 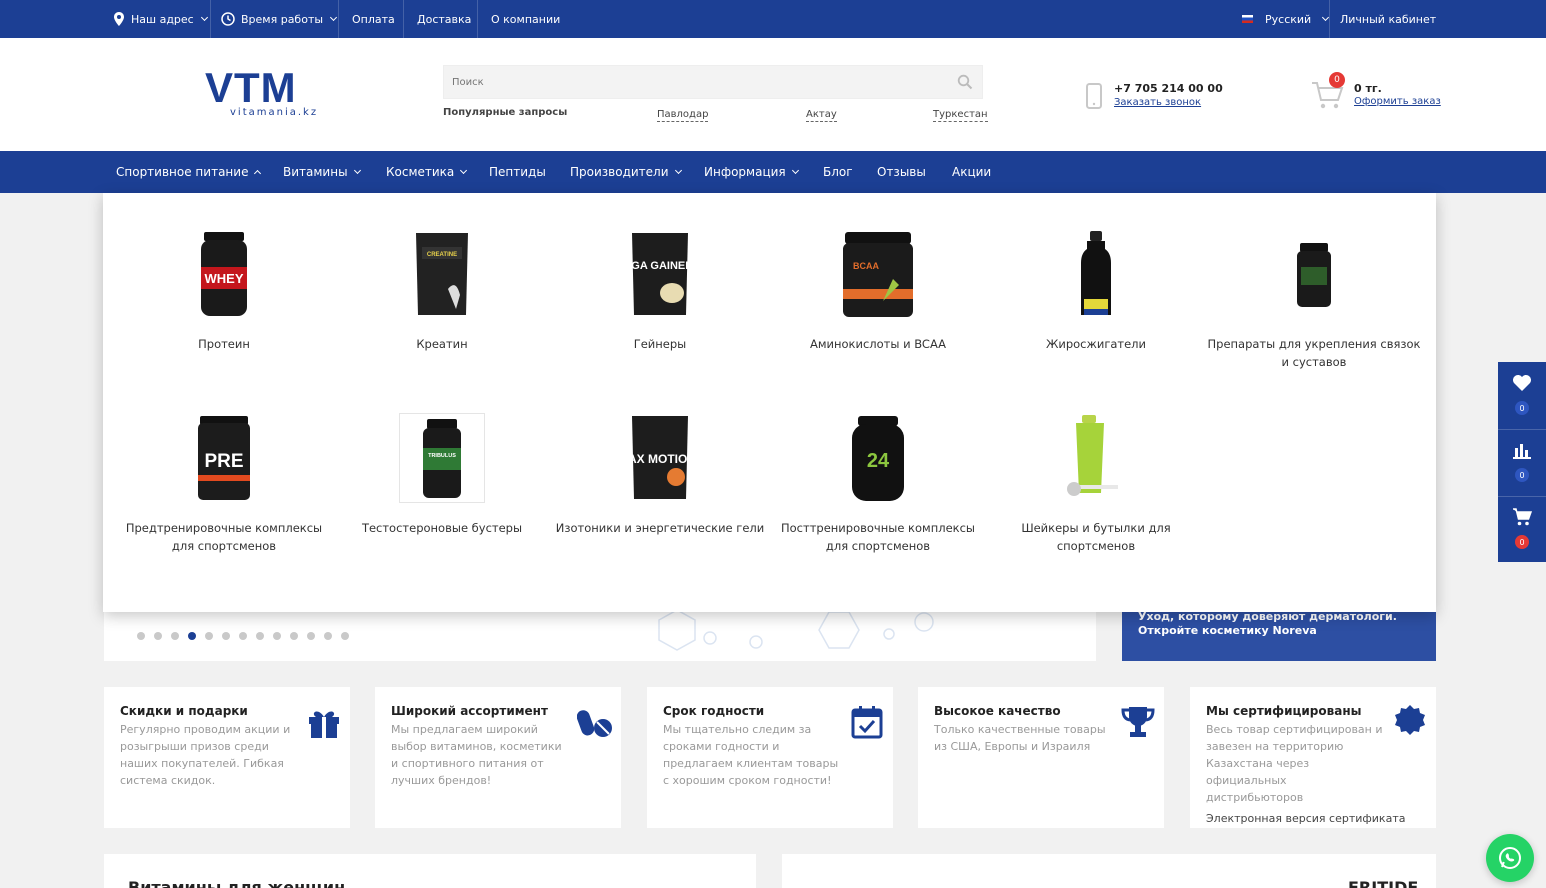 I want to click on address-menu: Наш адрес, so click(x=160, y=19).